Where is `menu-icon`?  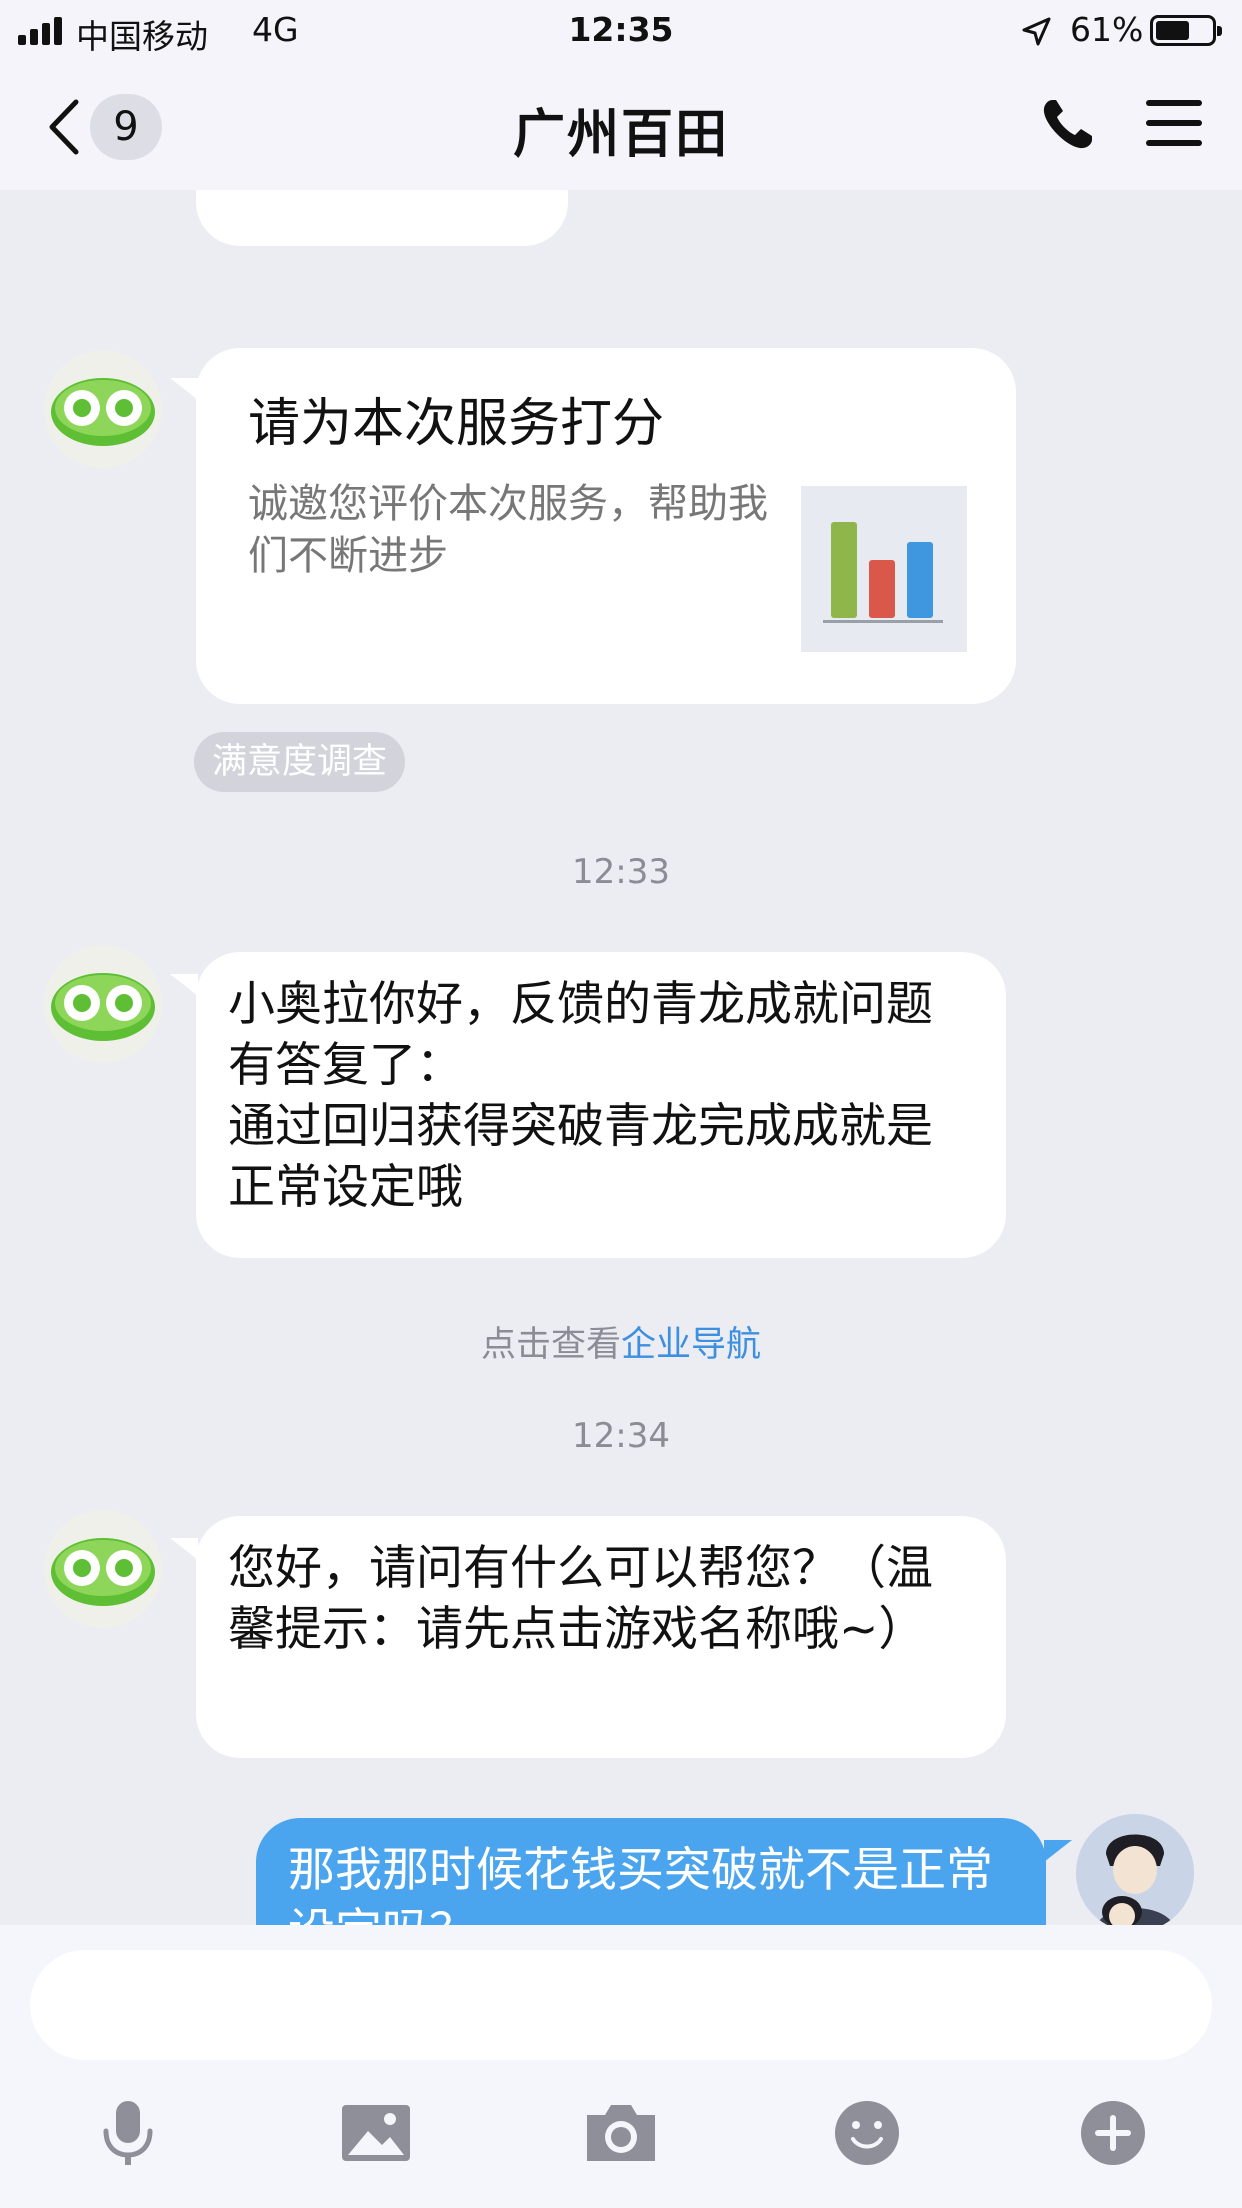 menu-icon is located at coordinates (1174, 123).